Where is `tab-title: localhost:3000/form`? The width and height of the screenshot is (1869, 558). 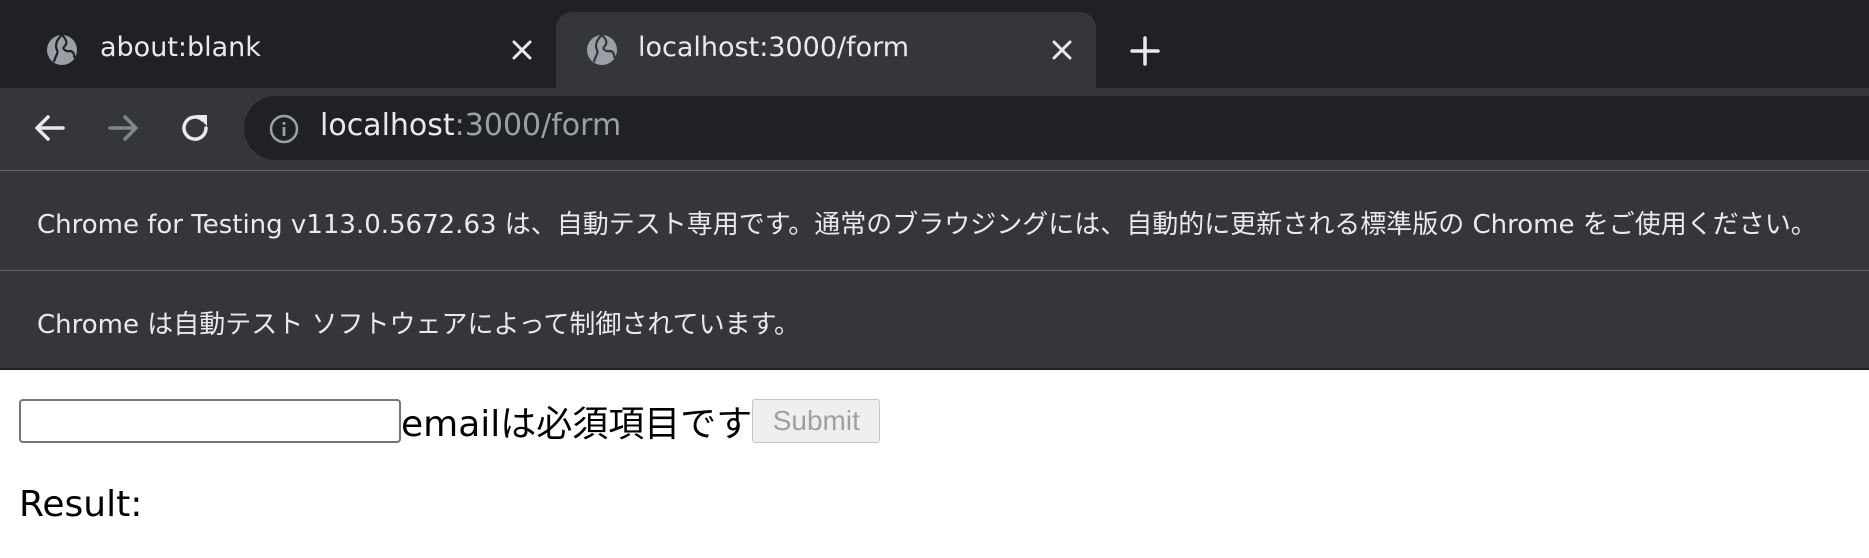 tab-title: localhost:3000/form is located at coordinates (774, 47).